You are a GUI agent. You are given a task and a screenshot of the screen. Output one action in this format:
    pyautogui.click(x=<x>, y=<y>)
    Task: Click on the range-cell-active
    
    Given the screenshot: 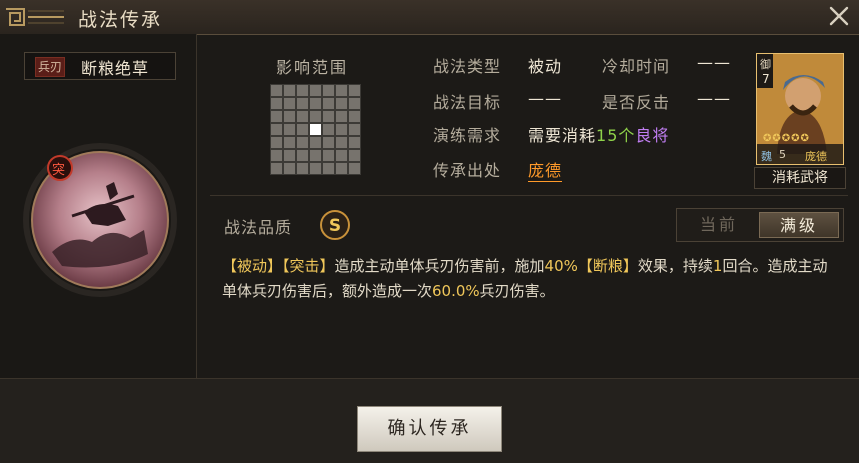 What is the action you would take?
    pyautogui.click(x=315, y=129)
    